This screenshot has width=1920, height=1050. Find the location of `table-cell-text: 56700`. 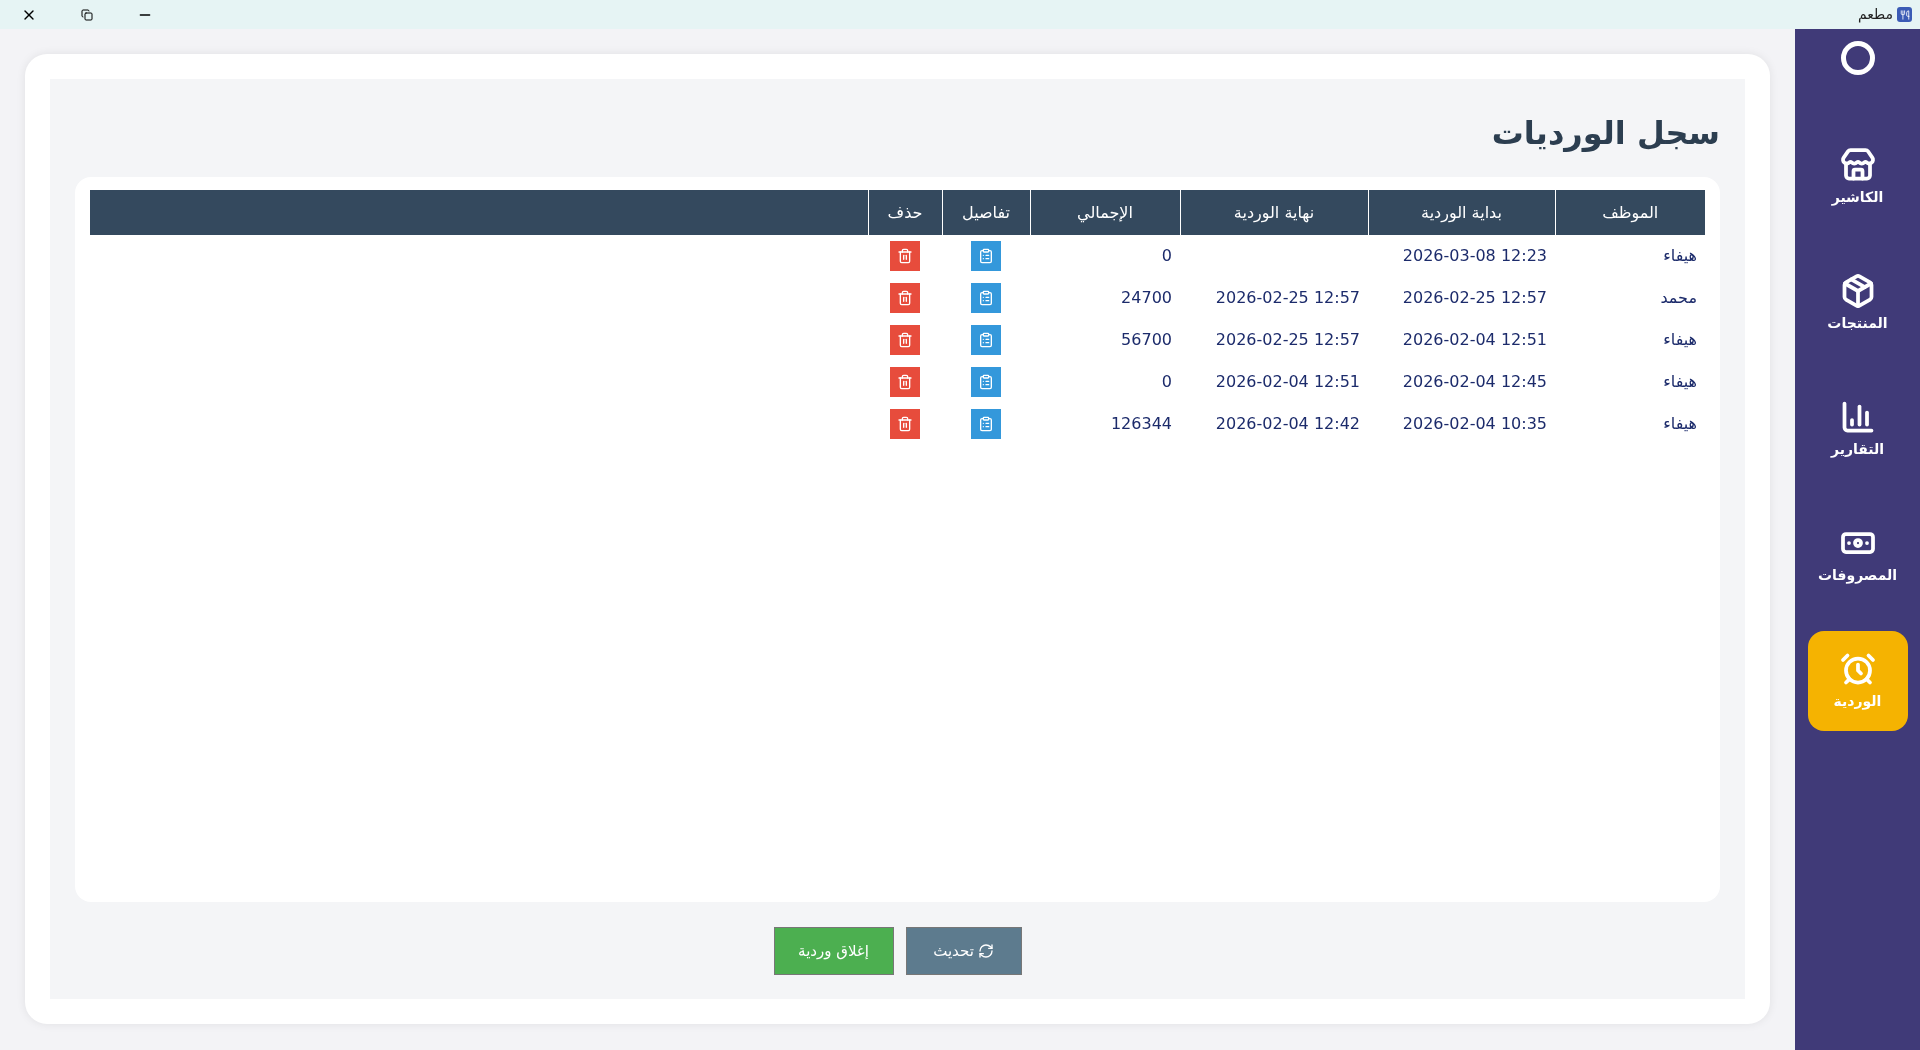

table-cell-text: 56700 is located at coordinates (1146, 340).